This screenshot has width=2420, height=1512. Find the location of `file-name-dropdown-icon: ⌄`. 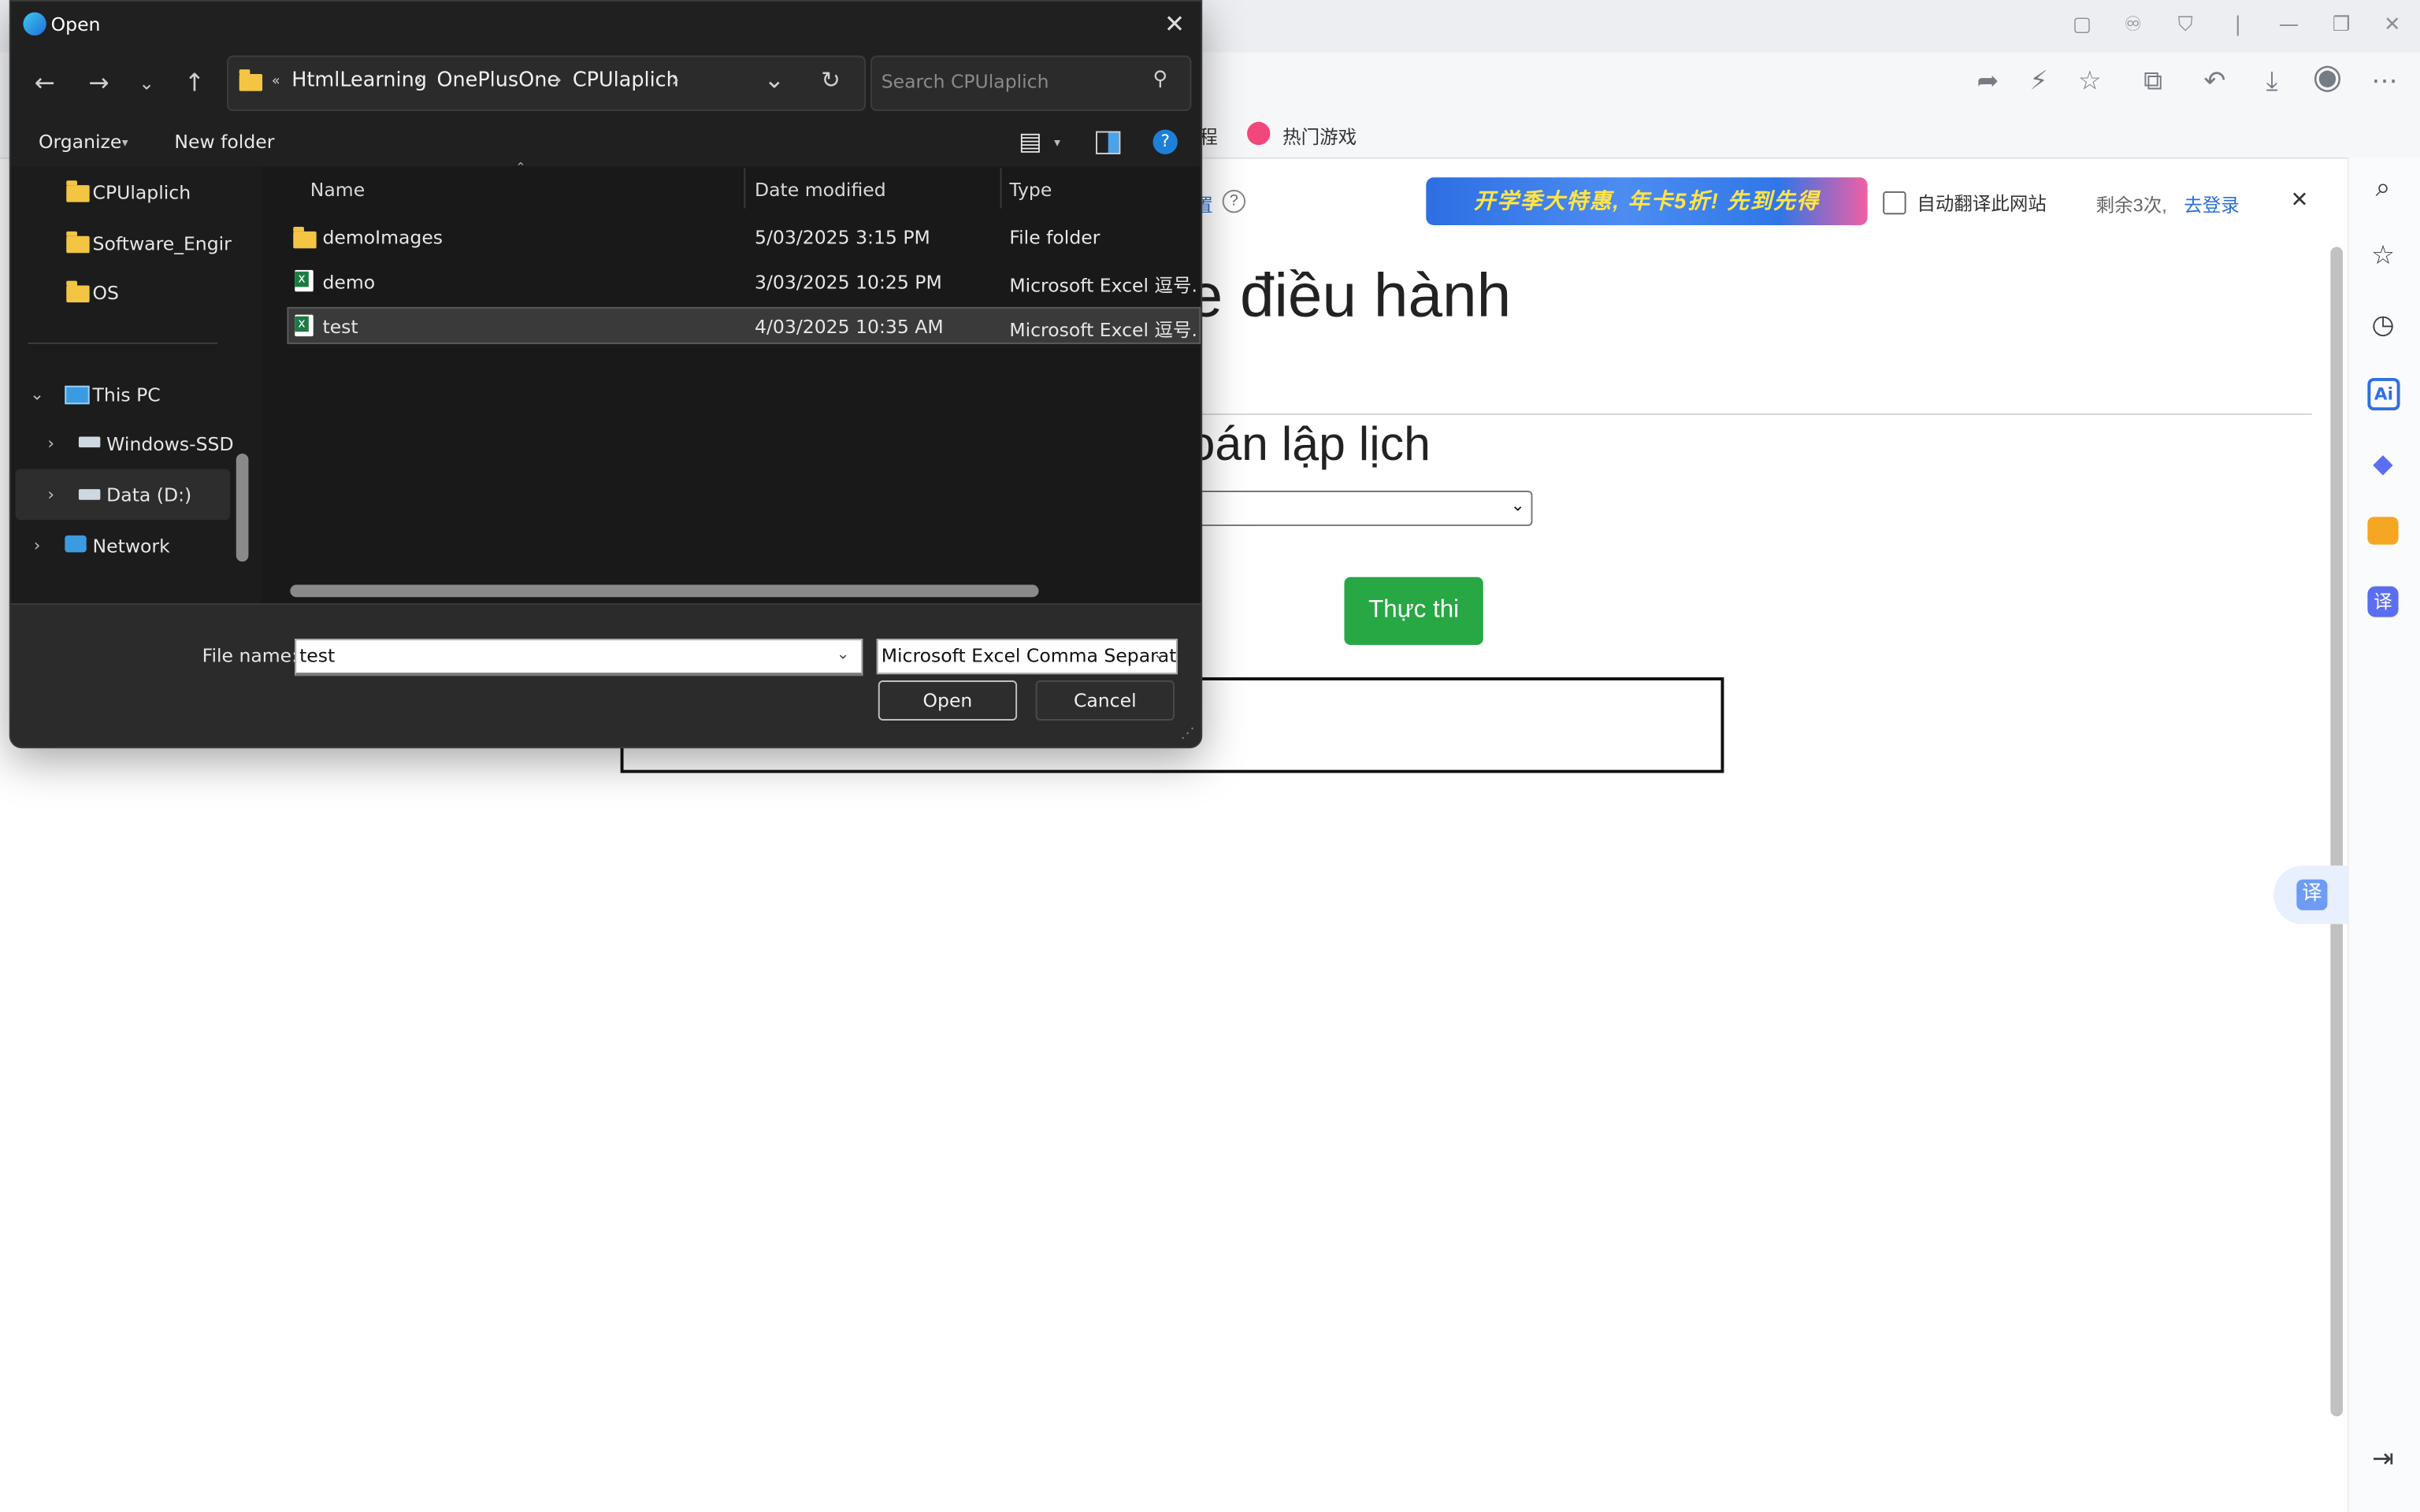

file-name-dropdown-icon: ⌄ is located at coordinates (843, 655).